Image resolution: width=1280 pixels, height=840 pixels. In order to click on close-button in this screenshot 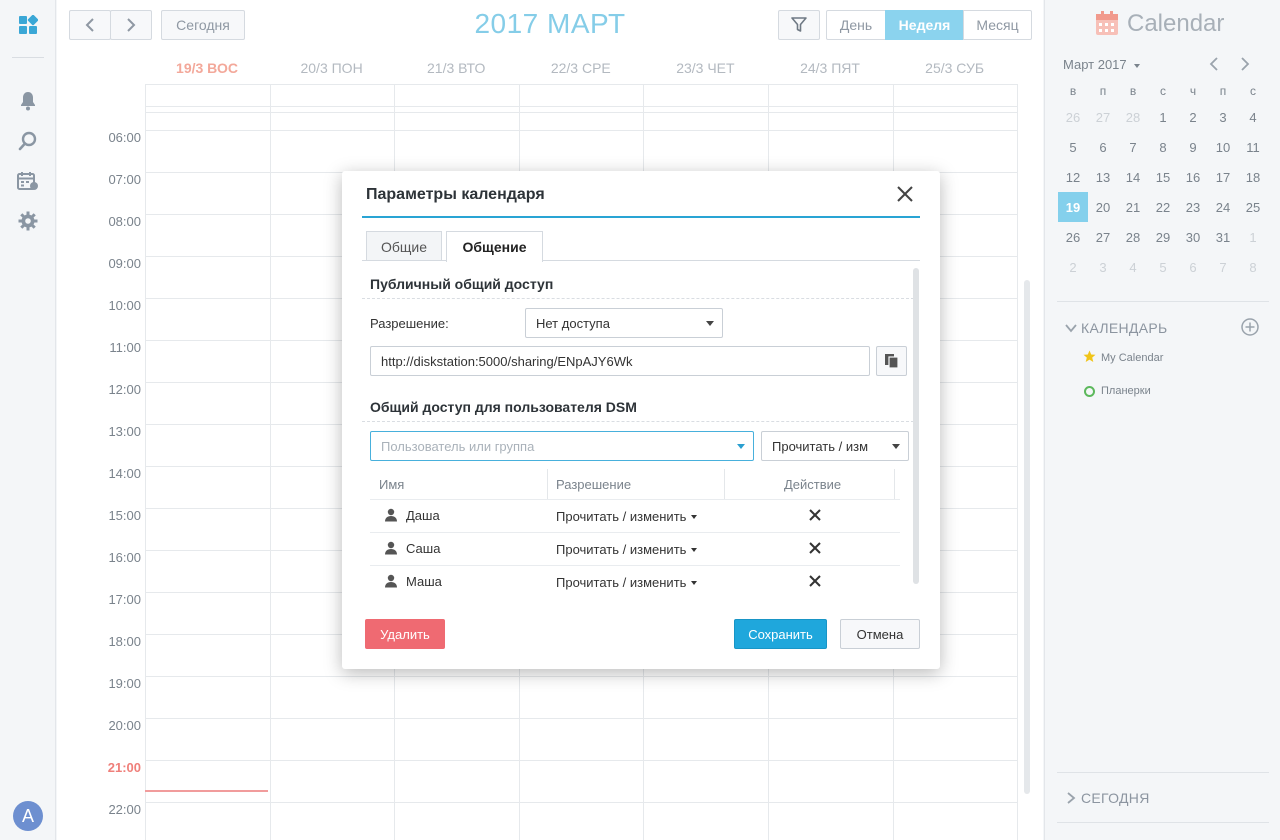, I will do `click(905, 194)`.